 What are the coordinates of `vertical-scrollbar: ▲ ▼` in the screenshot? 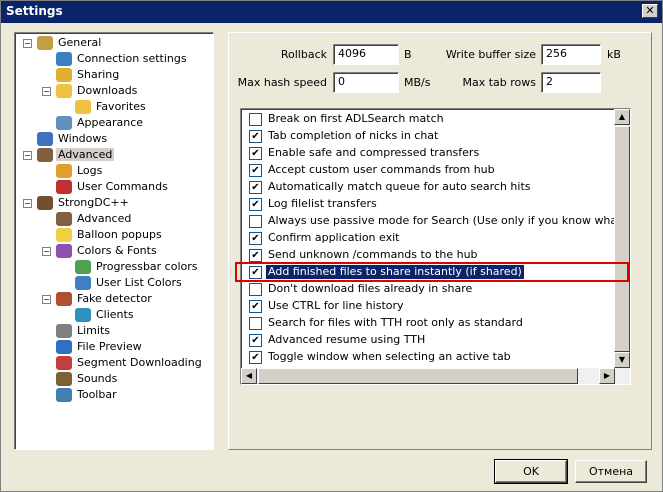 It's located at (622, 246).